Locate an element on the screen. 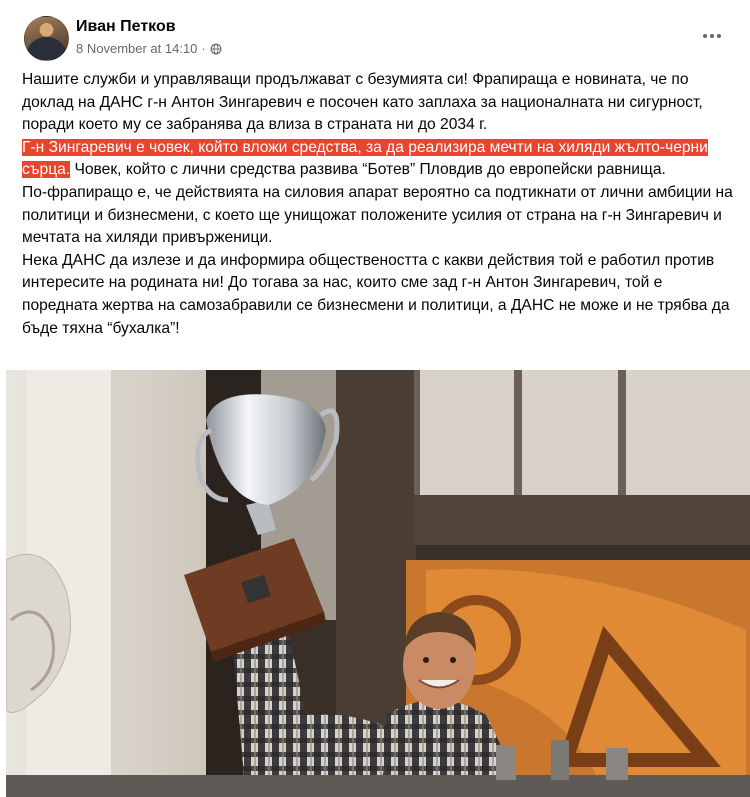  author-avatar is located at coordinates (46, 38).